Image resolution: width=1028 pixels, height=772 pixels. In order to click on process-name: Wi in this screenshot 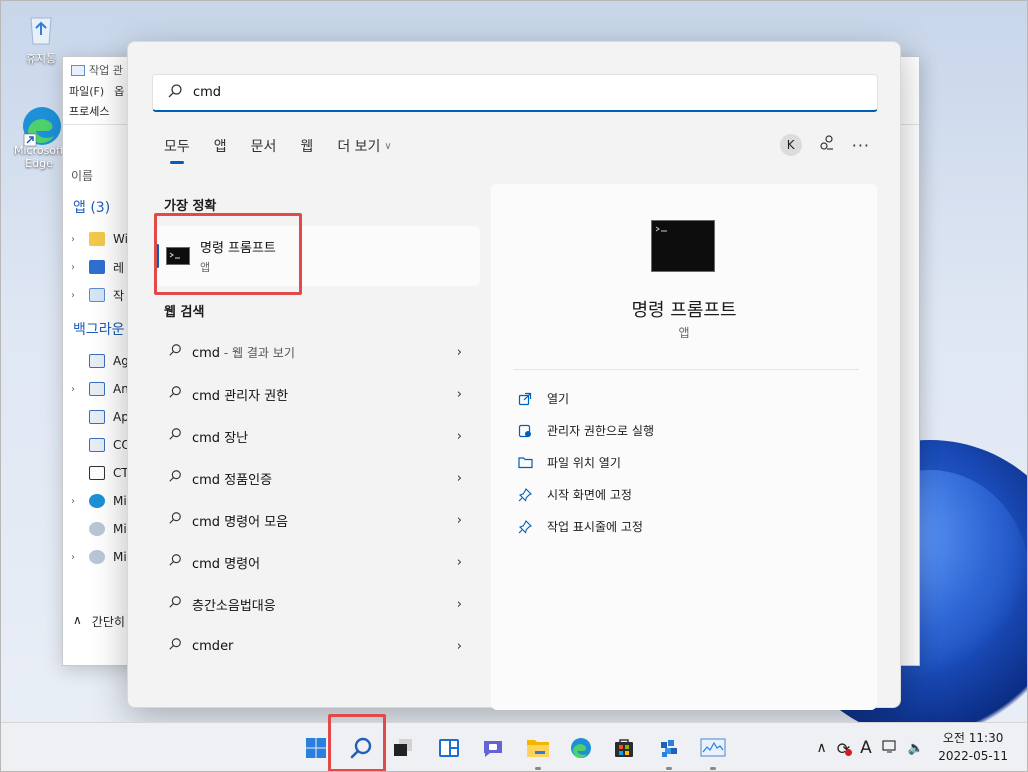, I will do `click(120, 239)`.